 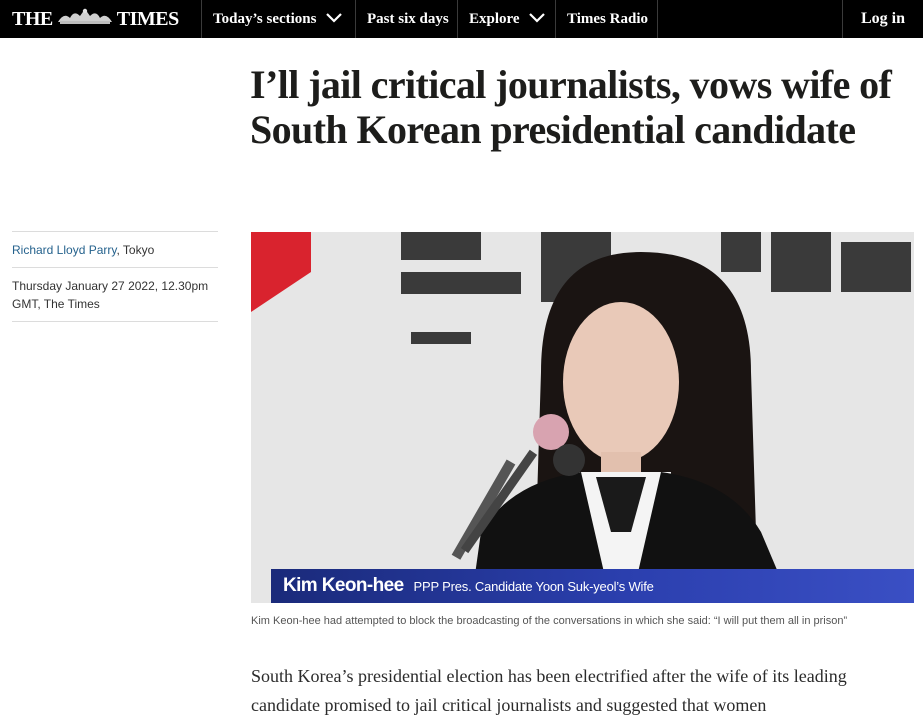 What do you see at coordinates (494, 18) in the screenshot?
I see `nav-explore-label: Explore` at bounding box center [494, 18].